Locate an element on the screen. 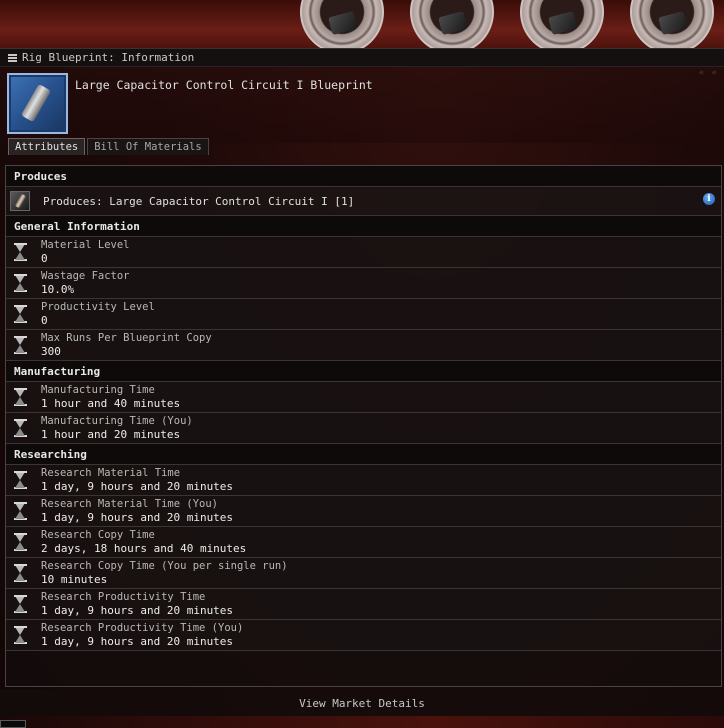 This screenshot has height=728, width=724. attribute-label: Research Productivity Time is located at coordinates (123, 597).